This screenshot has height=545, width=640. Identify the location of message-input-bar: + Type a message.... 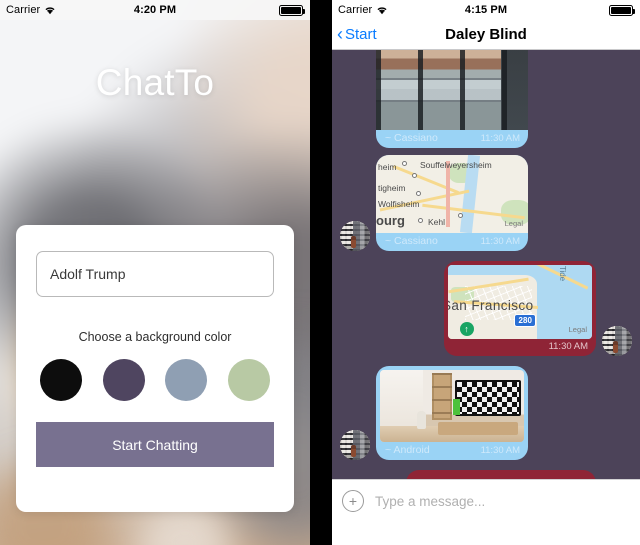
(486, 500).